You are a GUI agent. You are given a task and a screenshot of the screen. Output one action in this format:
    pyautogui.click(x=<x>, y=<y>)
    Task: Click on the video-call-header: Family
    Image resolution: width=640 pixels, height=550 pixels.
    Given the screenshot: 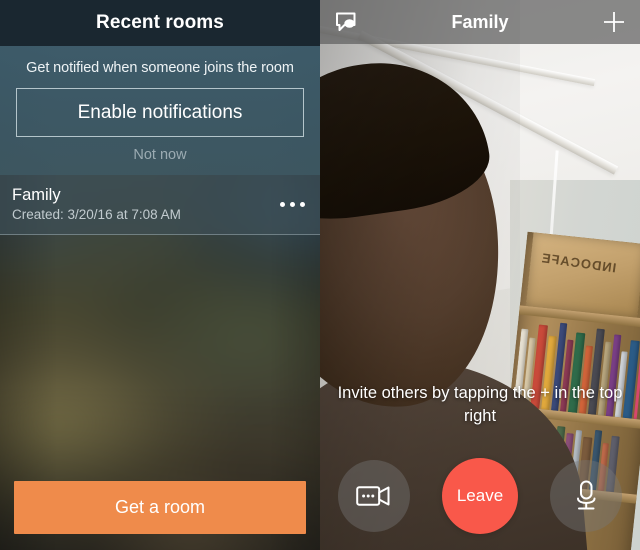 What is the action you would take?
    pyautogui.click(x=480, y=22)
    